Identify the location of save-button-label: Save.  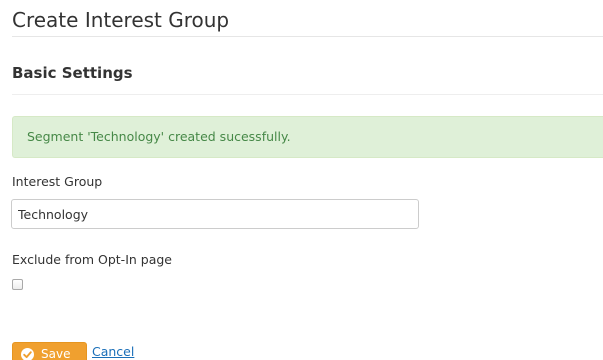
(56, 353).